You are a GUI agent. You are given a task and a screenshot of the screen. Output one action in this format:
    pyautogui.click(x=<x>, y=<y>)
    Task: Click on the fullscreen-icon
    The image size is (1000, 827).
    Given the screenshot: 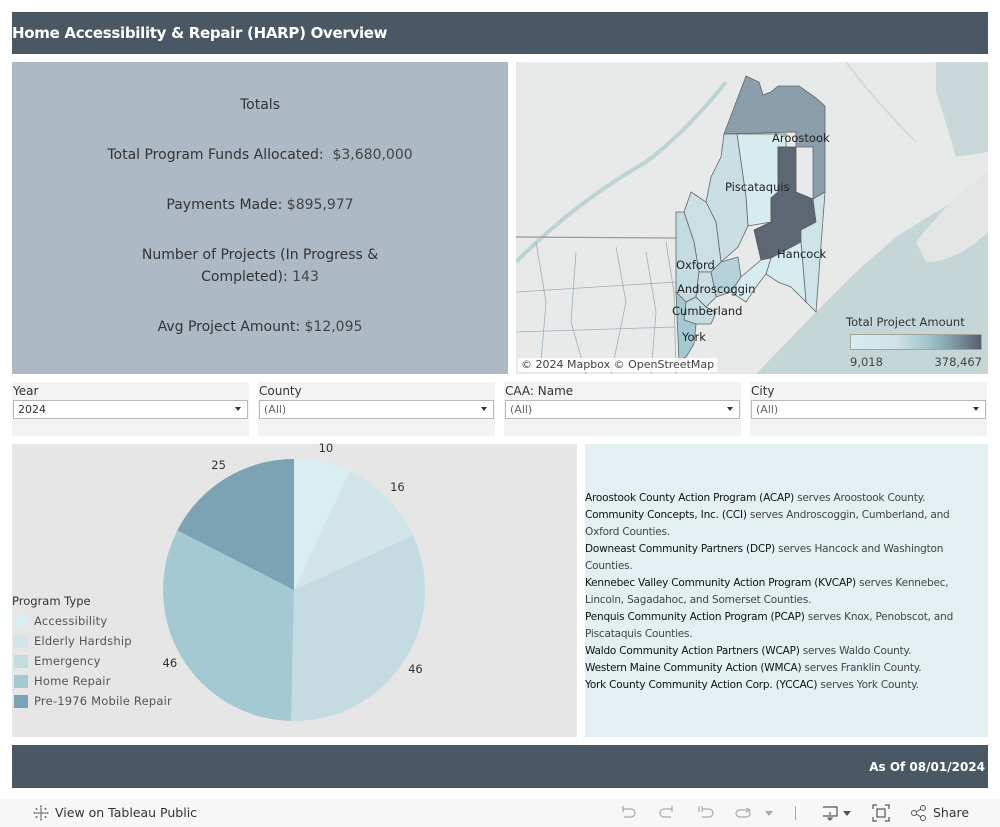 What is the action you would take?
    pyautogui.click(x=881, y=813)
    